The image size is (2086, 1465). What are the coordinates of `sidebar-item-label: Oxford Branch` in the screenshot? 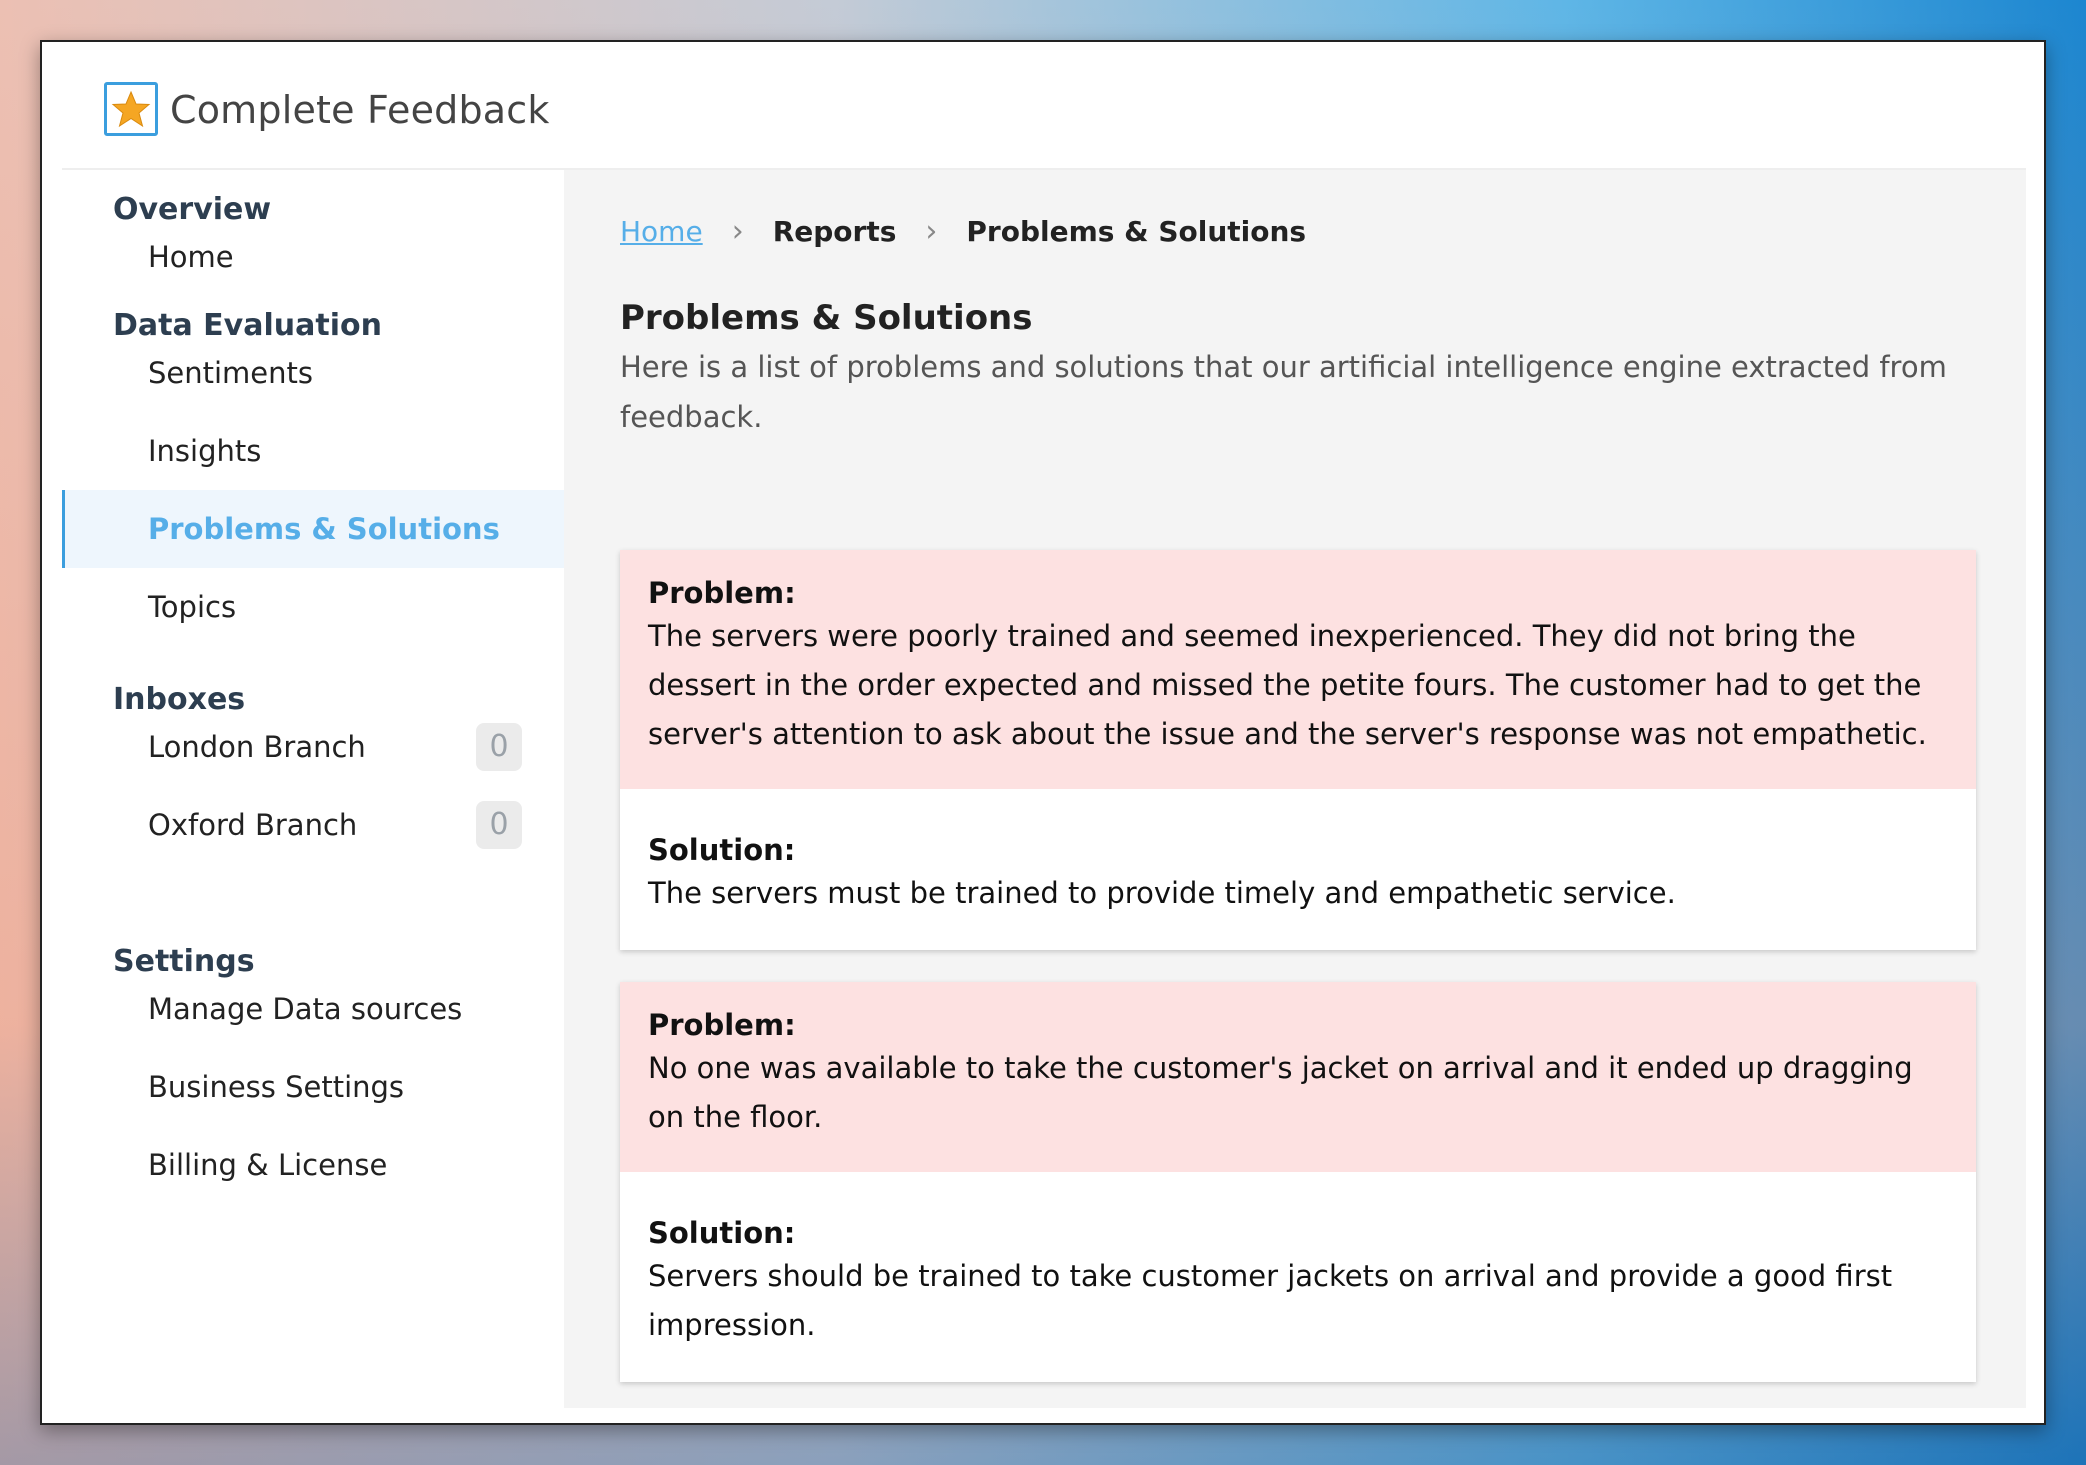 It's located at (253, 825).